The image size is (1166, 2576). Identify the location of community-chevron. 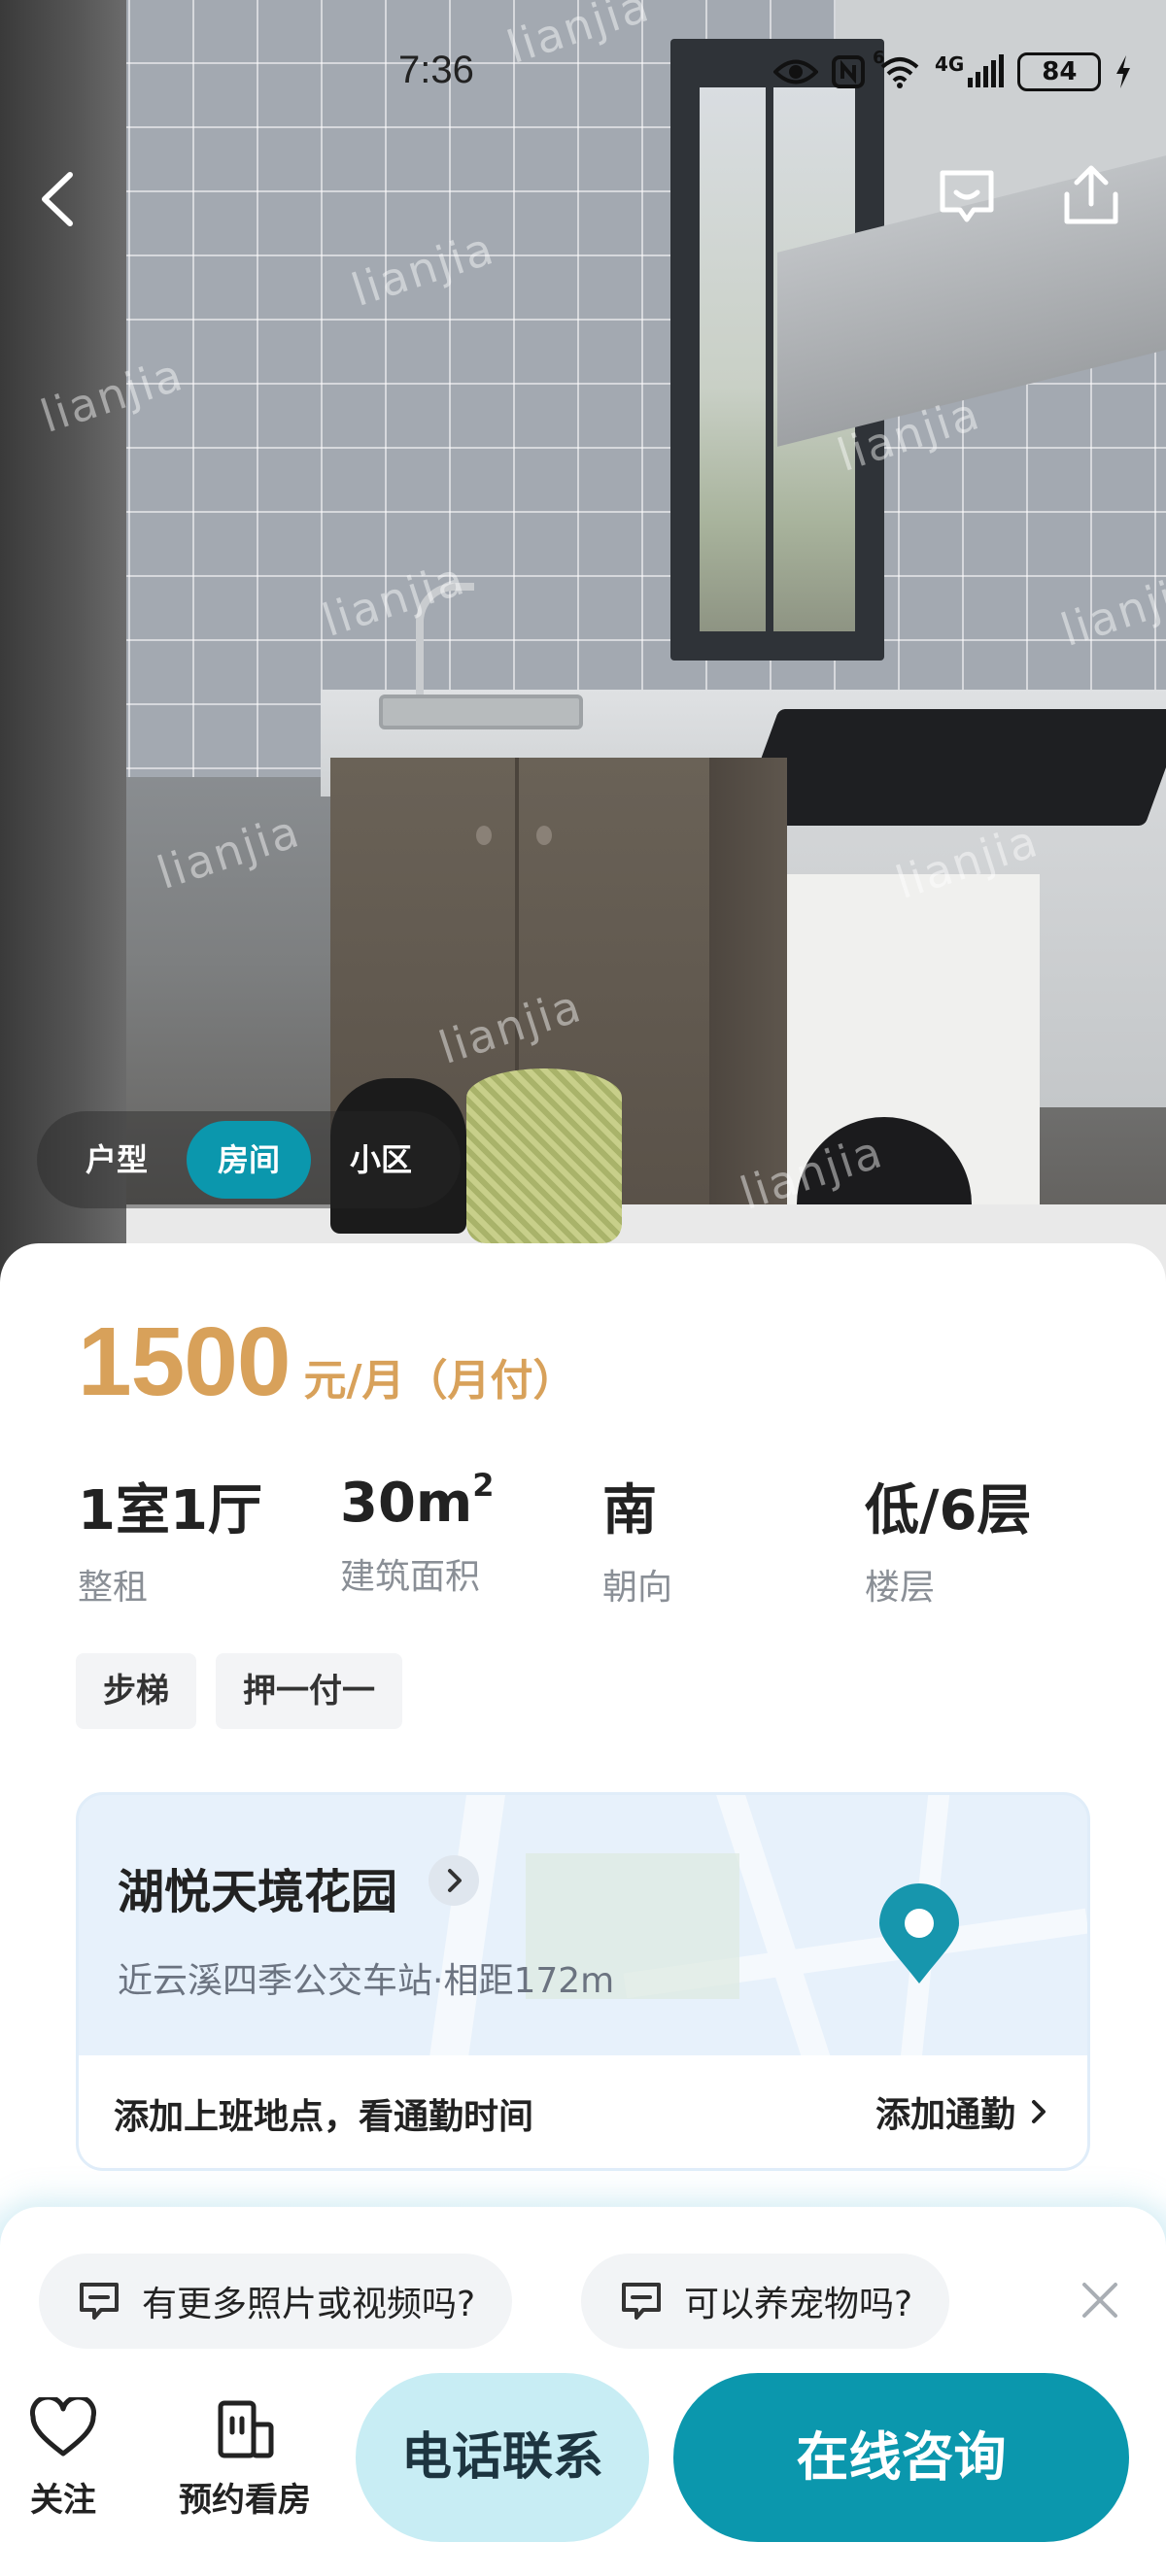
(454, 1880).